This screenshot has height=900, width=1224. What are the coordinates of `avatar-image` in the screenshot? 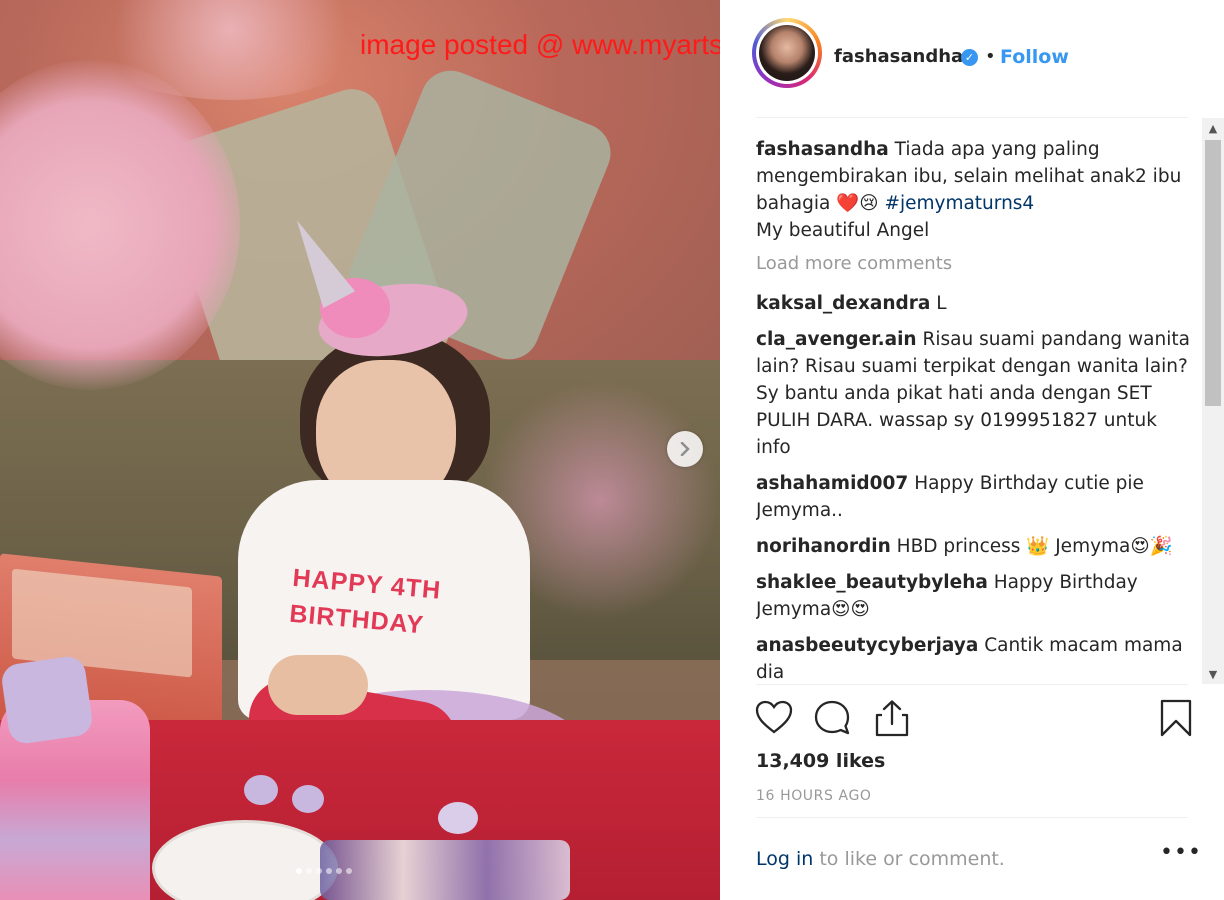 It's located at (787, 53).